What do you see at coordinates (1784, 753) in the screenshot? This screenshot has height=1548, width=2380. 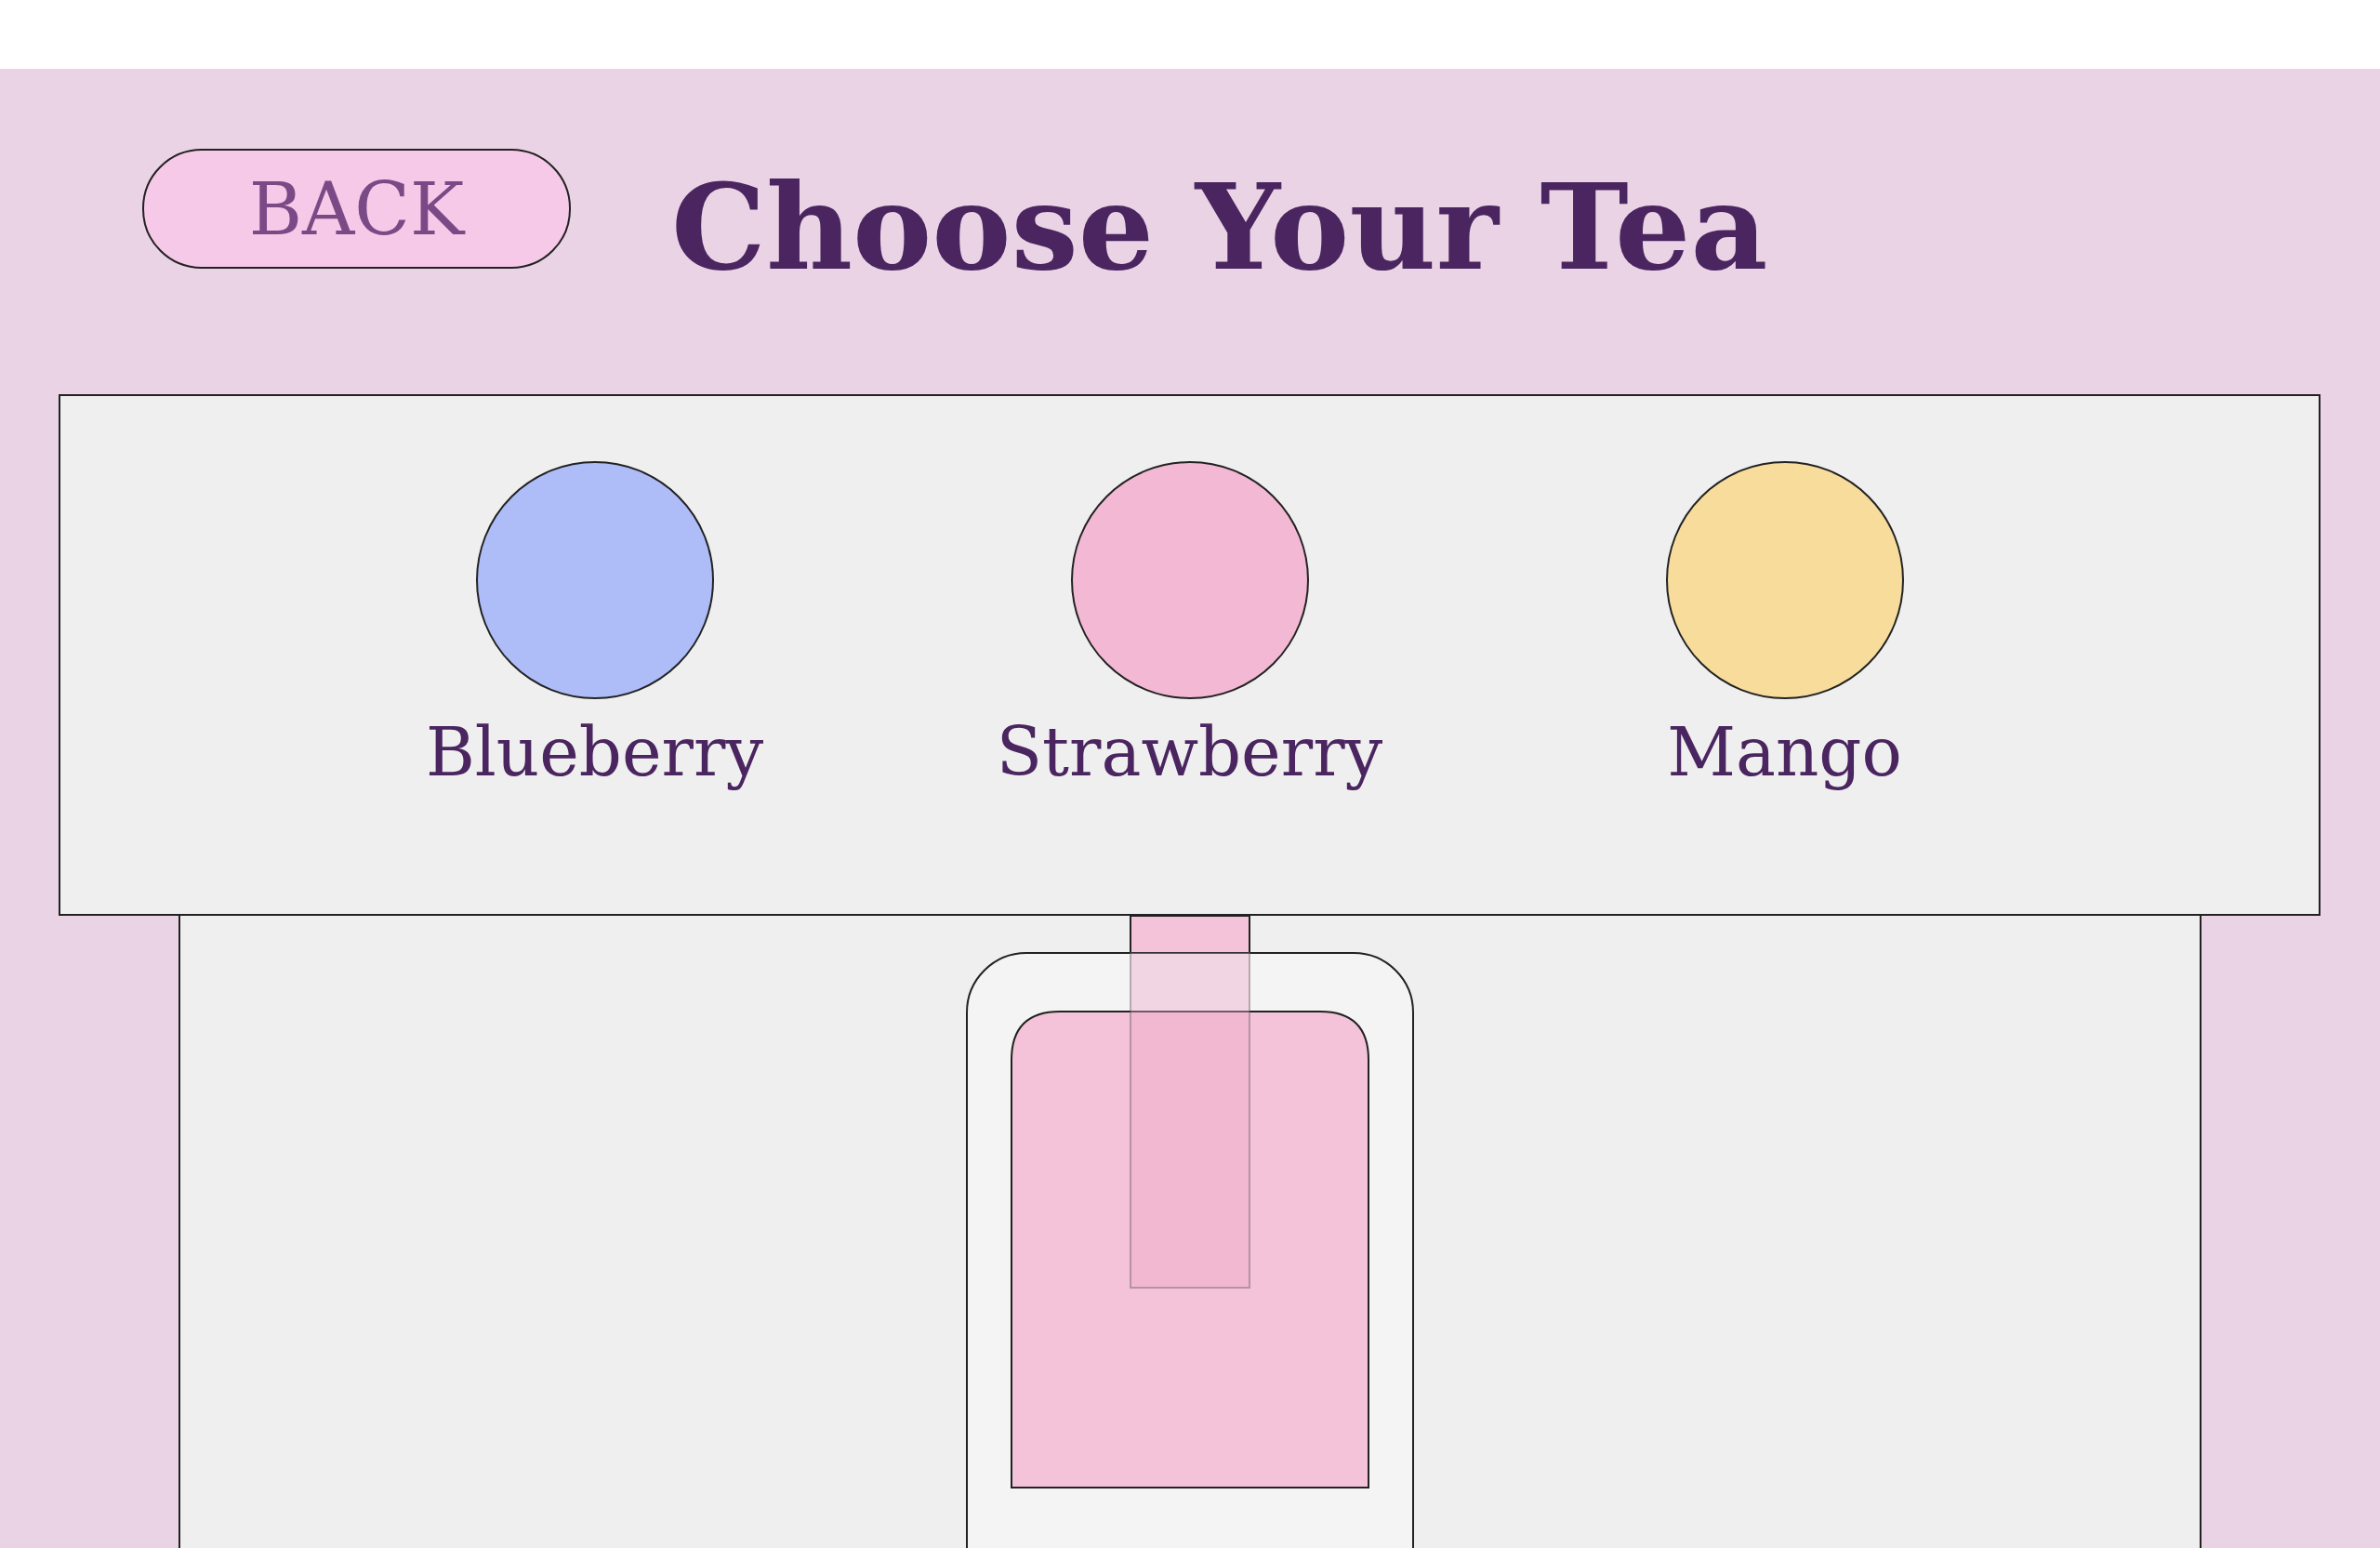 I see `flavor-label: Mango` at bounding box center [1784, 753].